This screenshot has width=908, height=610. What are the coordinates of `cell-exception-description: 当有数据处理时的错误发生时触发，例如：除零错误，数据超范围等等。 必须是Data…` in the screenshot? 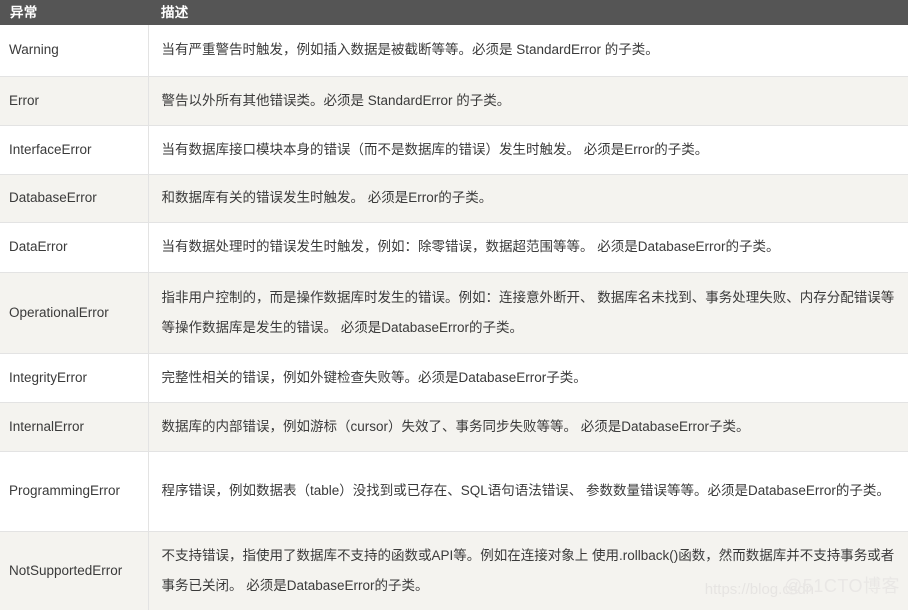 It's located at (528, 247).